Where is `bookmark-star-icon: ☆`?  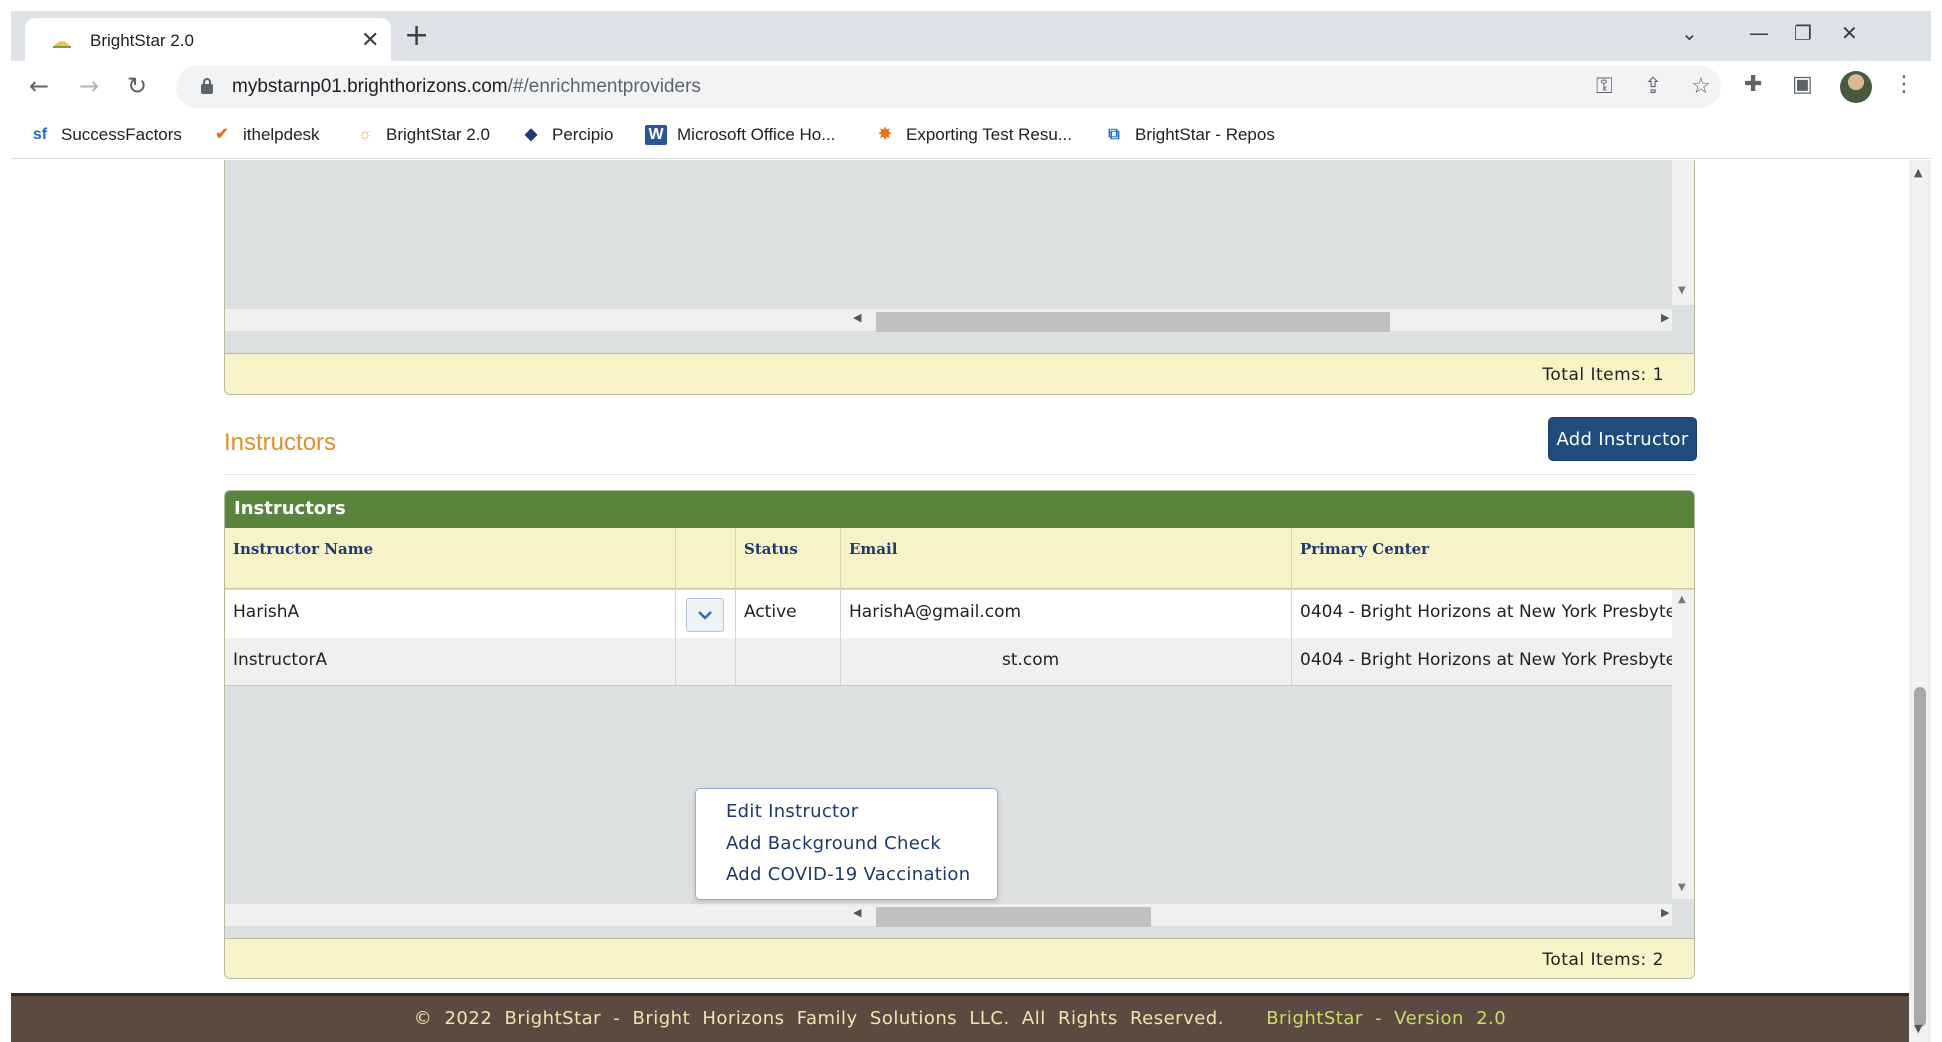
bookmark-star-icon: ☆ is located at coordinates (1701, 86).